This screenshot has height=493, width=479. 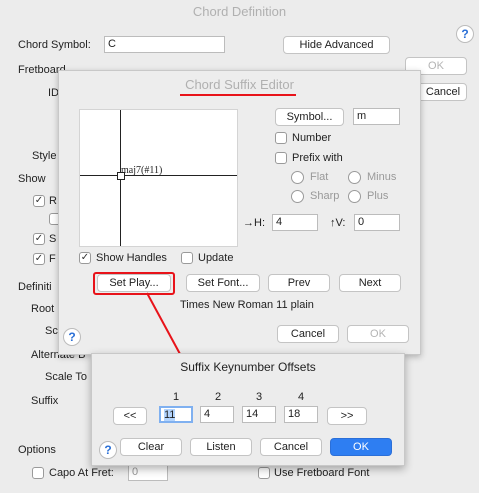 I want to click on offset-field-3: 14, so click(x=259, y=414).